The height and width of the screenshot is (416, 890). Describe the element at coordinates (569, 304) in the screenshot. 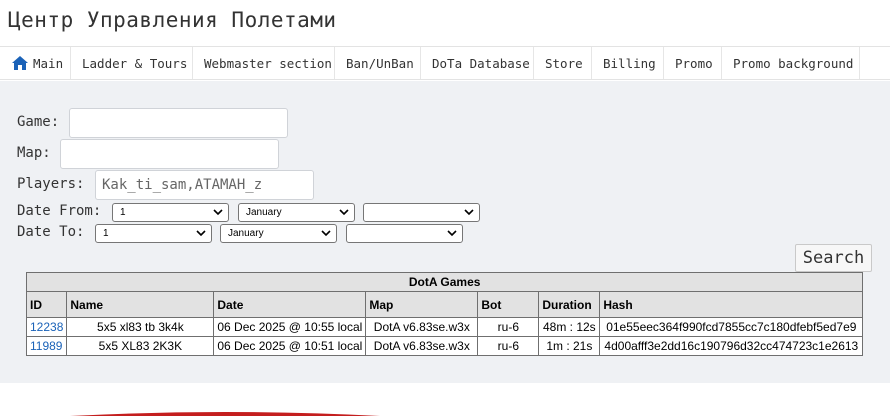

I see `column-header-duration: Duration` at that location.